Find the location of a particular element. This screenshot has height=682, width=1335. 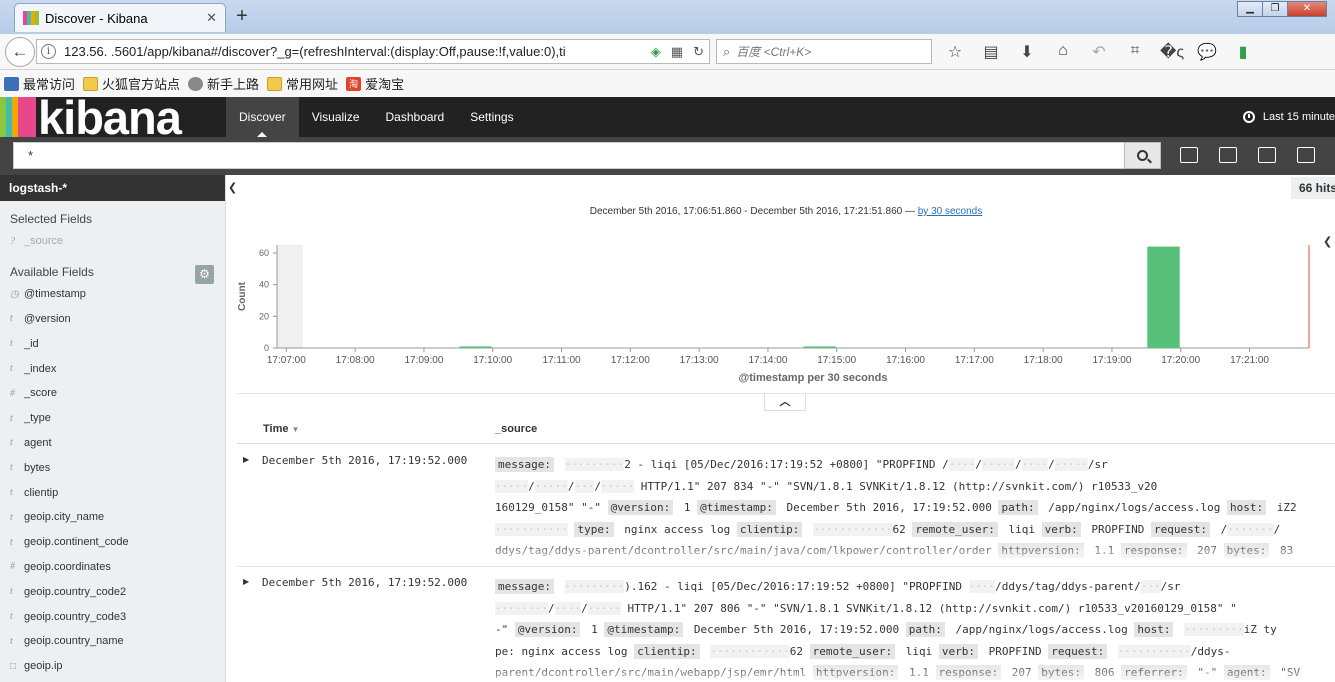

tab-visualize: Visualize is located at coordinates (336, 117).